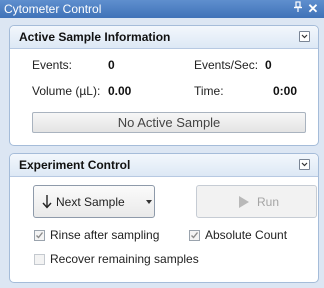  Describe the element at coordinates (52, 65) in the screenshot. I see `events-label: Events:` at that location.